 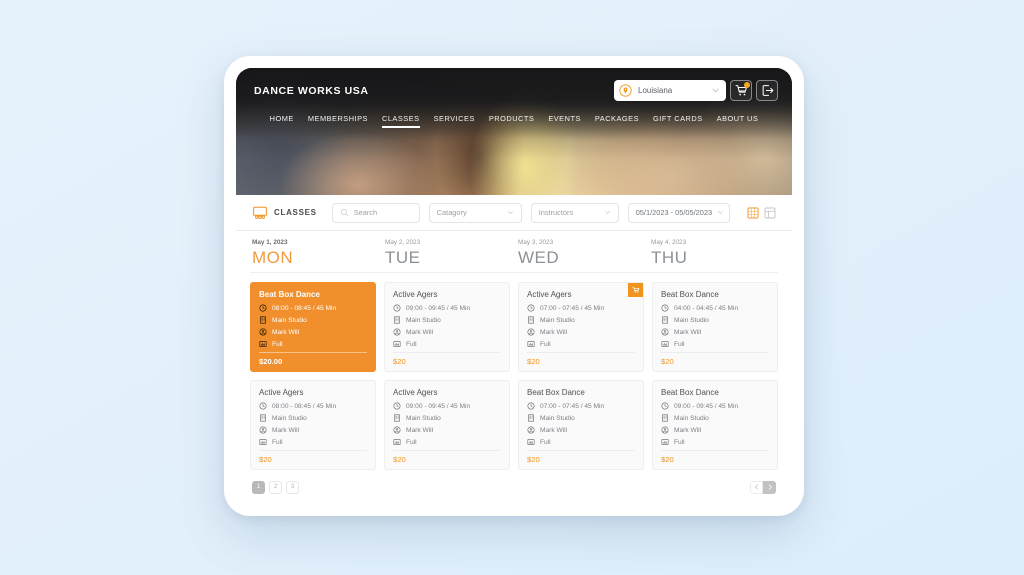 I want to click on class-time: 07:00 - 07:45 / 45 Min, so click(x=572, y=308).